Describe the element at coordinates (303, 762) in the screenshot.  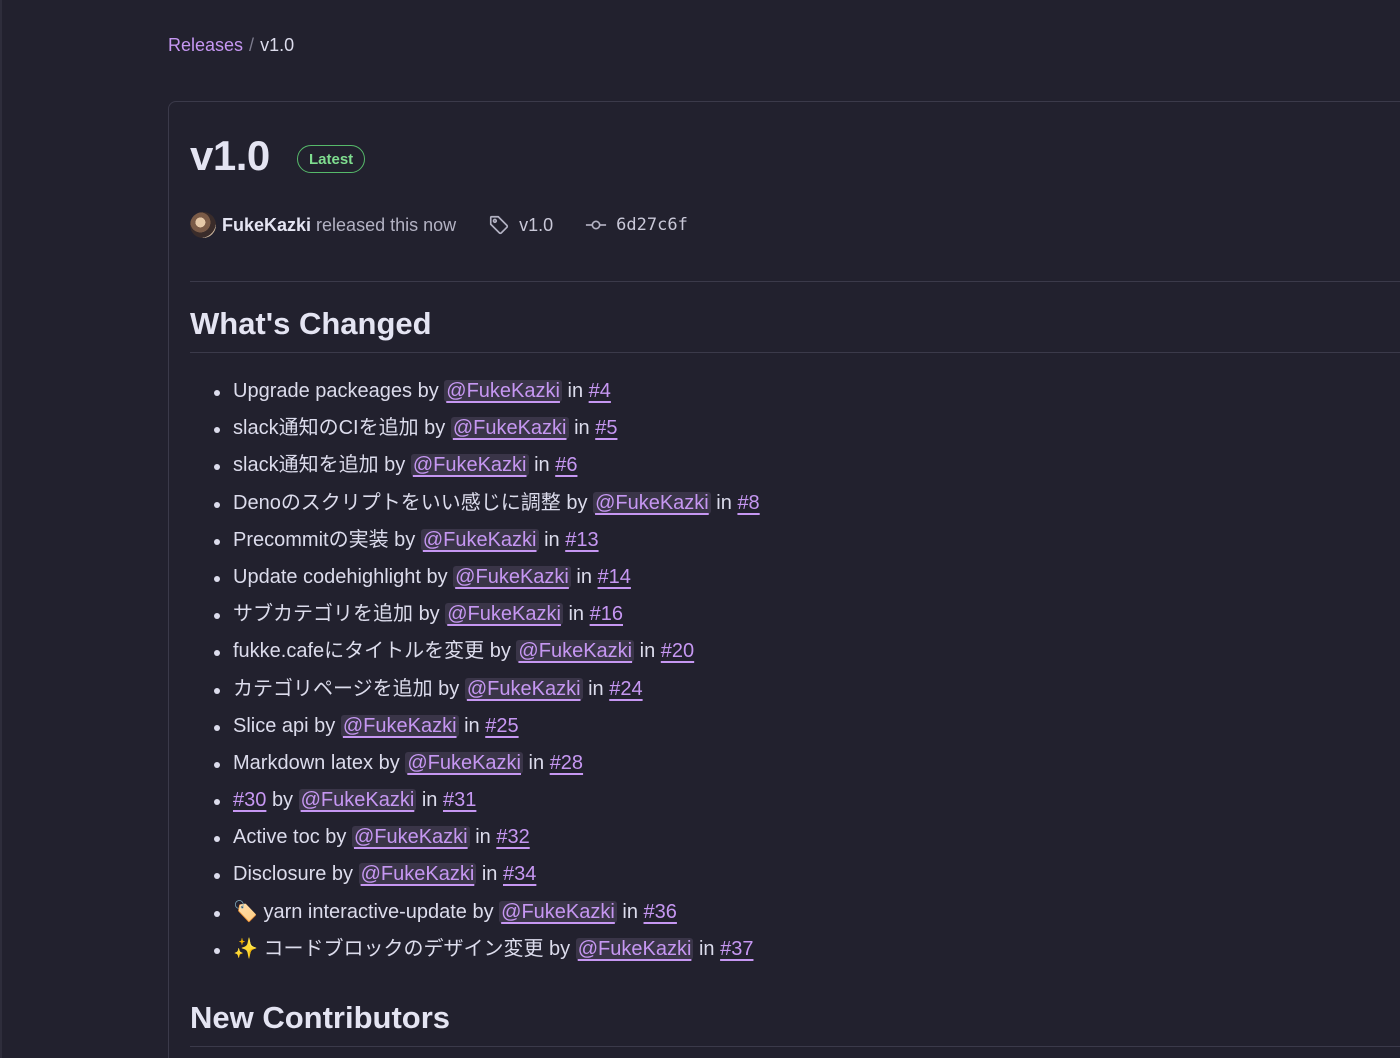
I see `change-title: Markdown latex` at that location.